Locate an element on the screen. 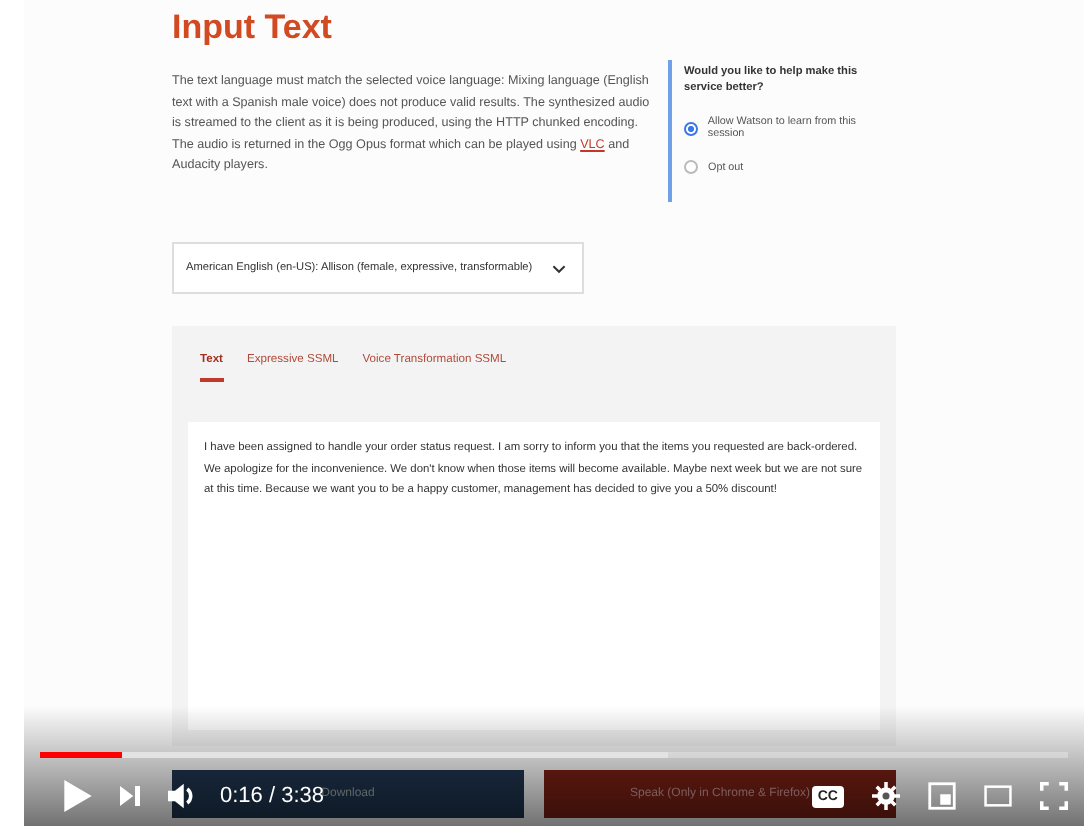  next-icon is located at coordinates (130, 796).